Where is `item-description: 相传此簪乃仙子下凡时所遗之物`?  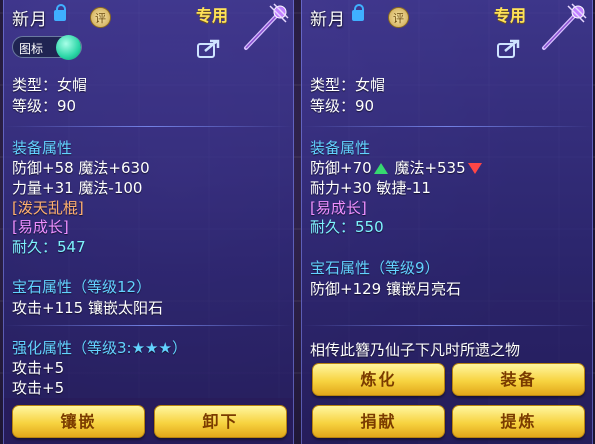 item-description: 相传此簪乃仙子下凡时所遗之物 is located at coordinates (415, 350).